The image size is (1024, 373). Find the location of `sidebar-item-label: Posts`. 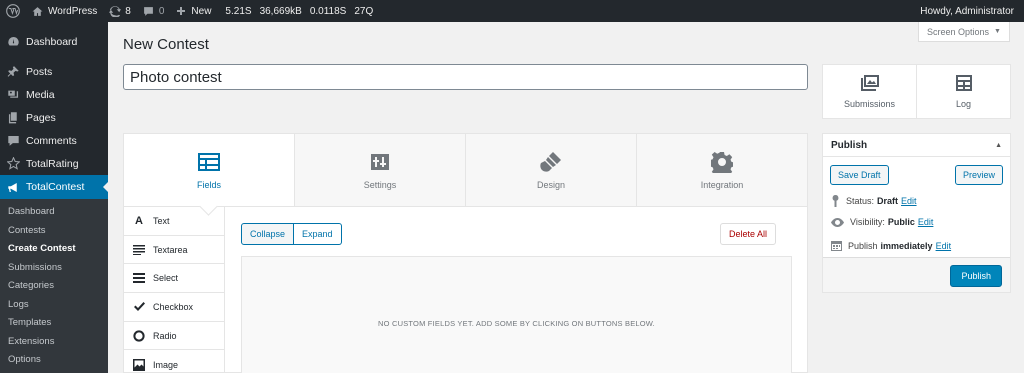

sidebar-item-label: Posts is located at coordinates (39, 71).